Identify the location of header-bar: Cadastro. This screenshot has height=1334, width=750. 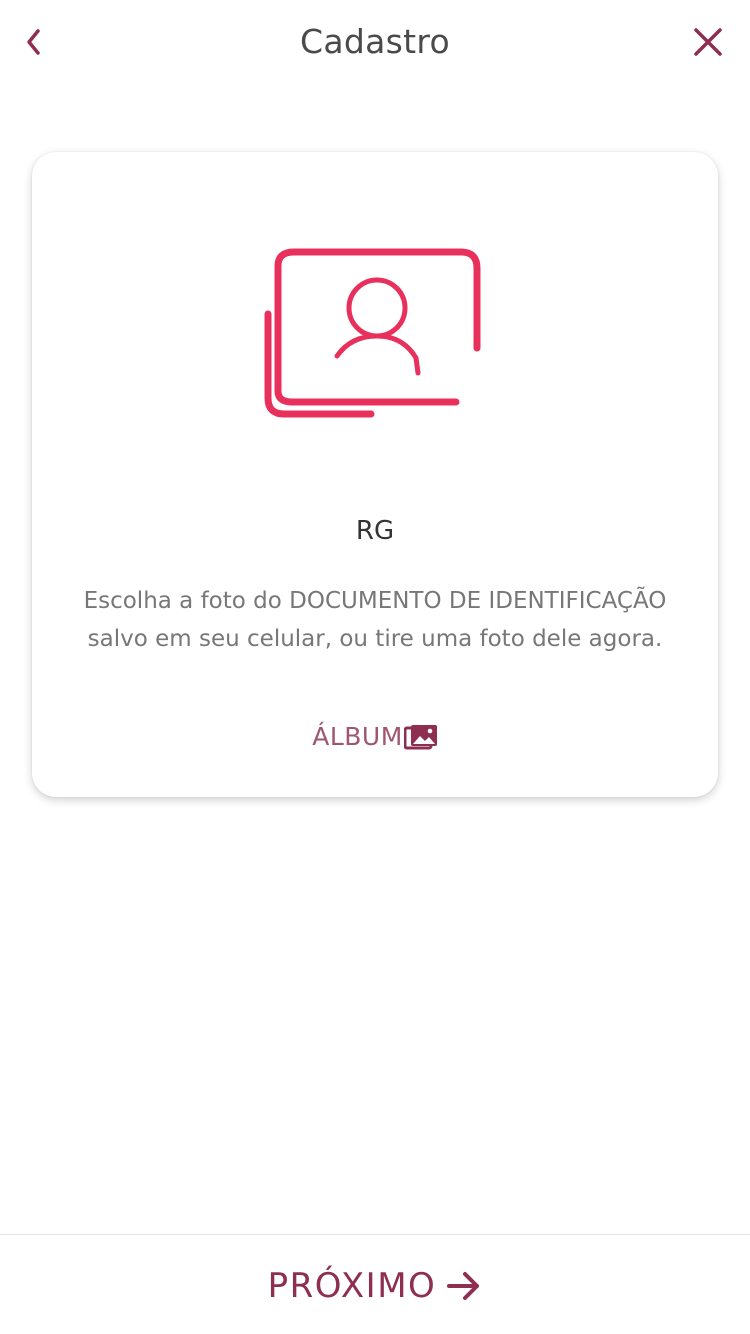
(375, 44).